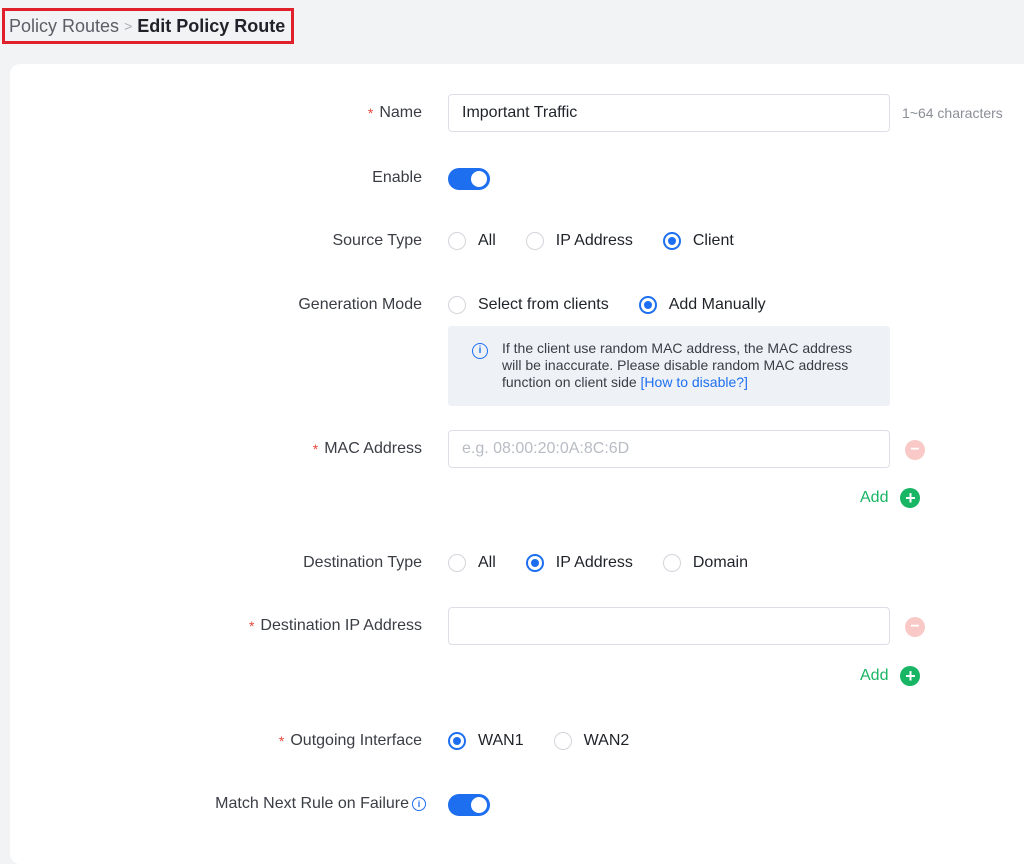 The image size is (1024, 864). What do you see at coordinates (350, 740) in the screenshot?
I see `outgoing-interface-label: * Outgoing Interface` at bounding box center [350, 740].